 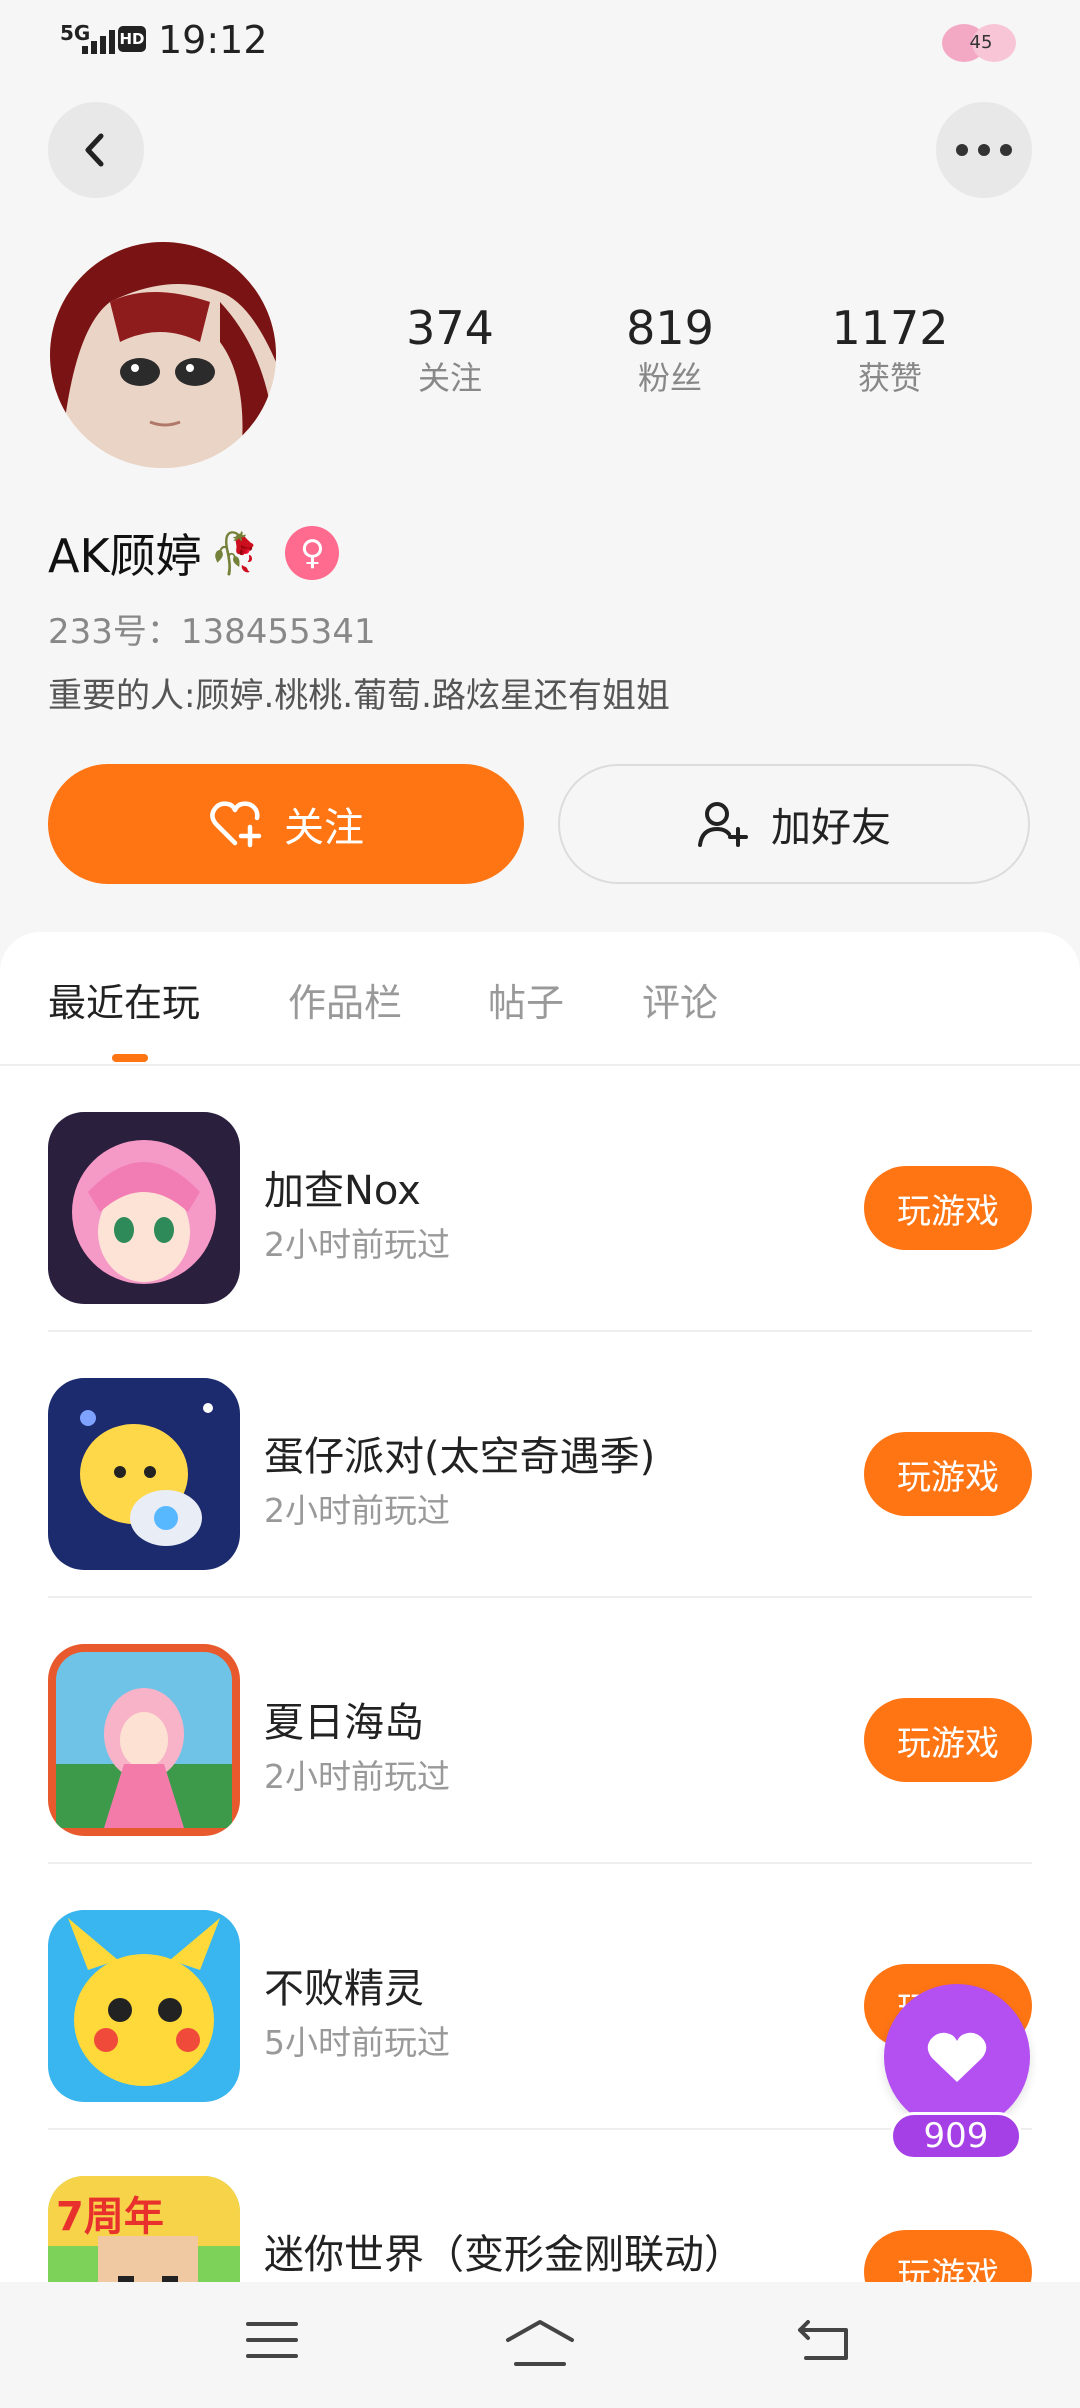 What do you see at coordinates (357, 2042) in the screenshot?
I see `game-last-played: 5小时前玩过` at bounding box center [357, 2042].